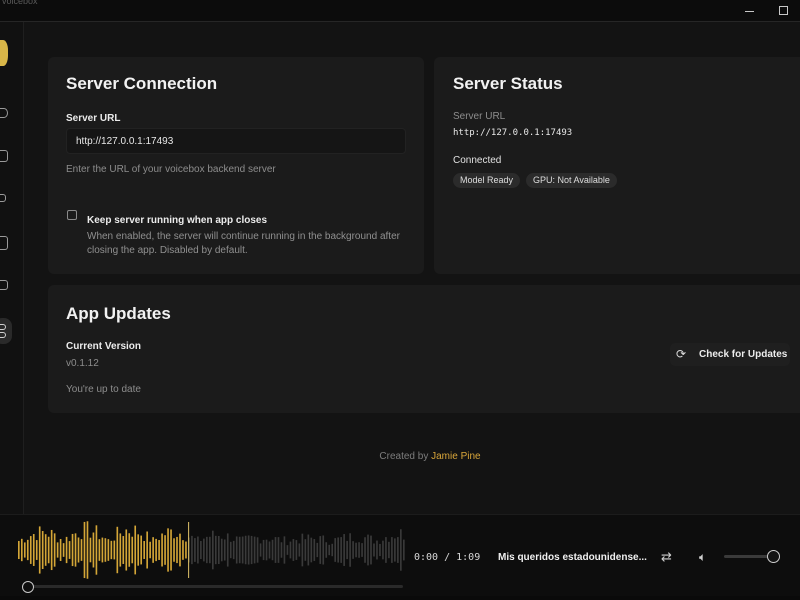 Image resolution: width=800 pixels, height=600 pixels. Describe the element at coordinates (447, 557) in the screenshot. I see `playback-time: 0:00 / 1:09` at that location.